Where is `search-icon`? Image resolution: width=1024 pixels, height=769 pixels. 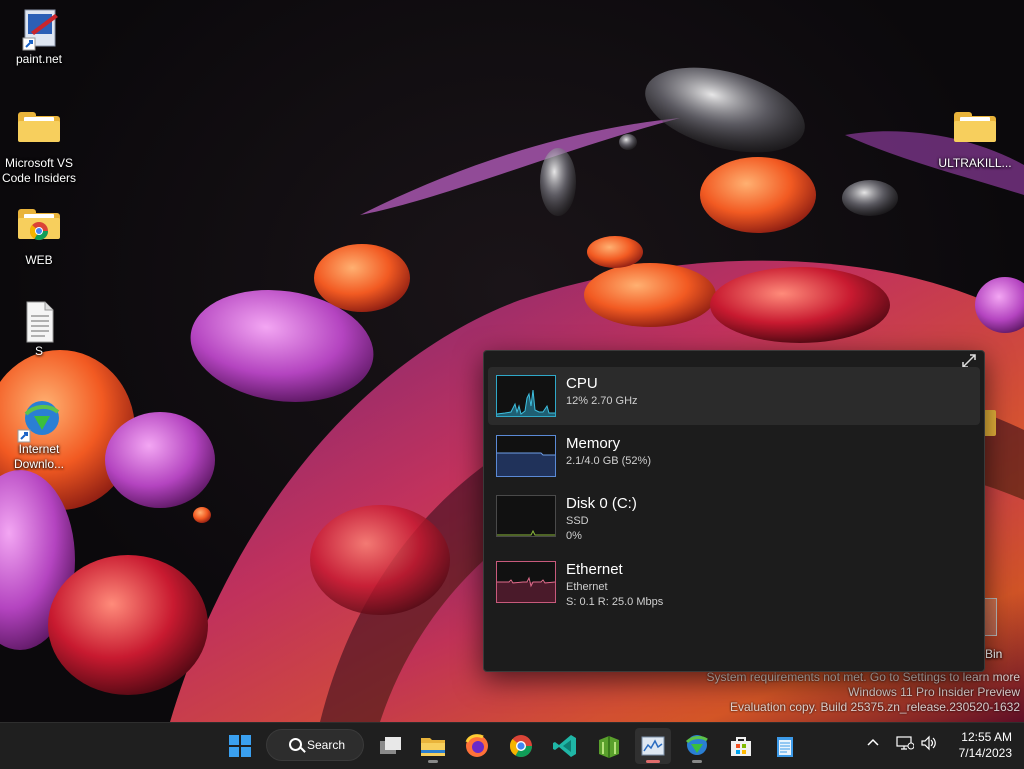
search-icon is located at coordinates (295, 744).